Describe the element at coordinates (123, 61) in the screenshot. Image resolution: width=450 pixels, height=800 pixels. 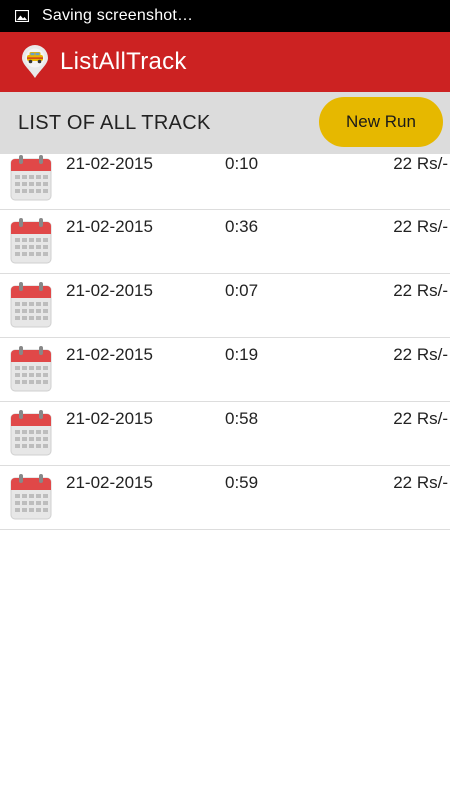
I see `app-title: ListAllTrack` at that location.